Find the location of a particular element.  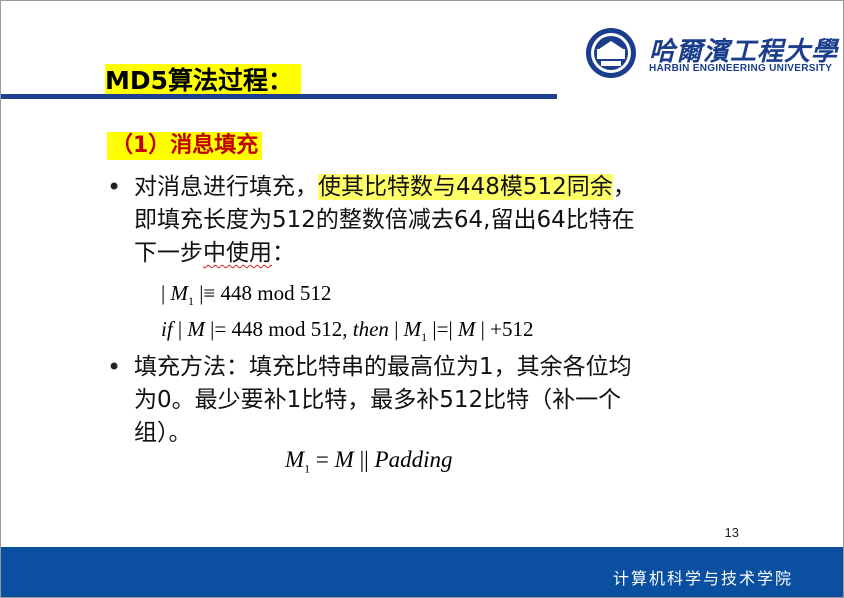

formula-3: M1 = M || Padding is located at coordinates (369, 462).